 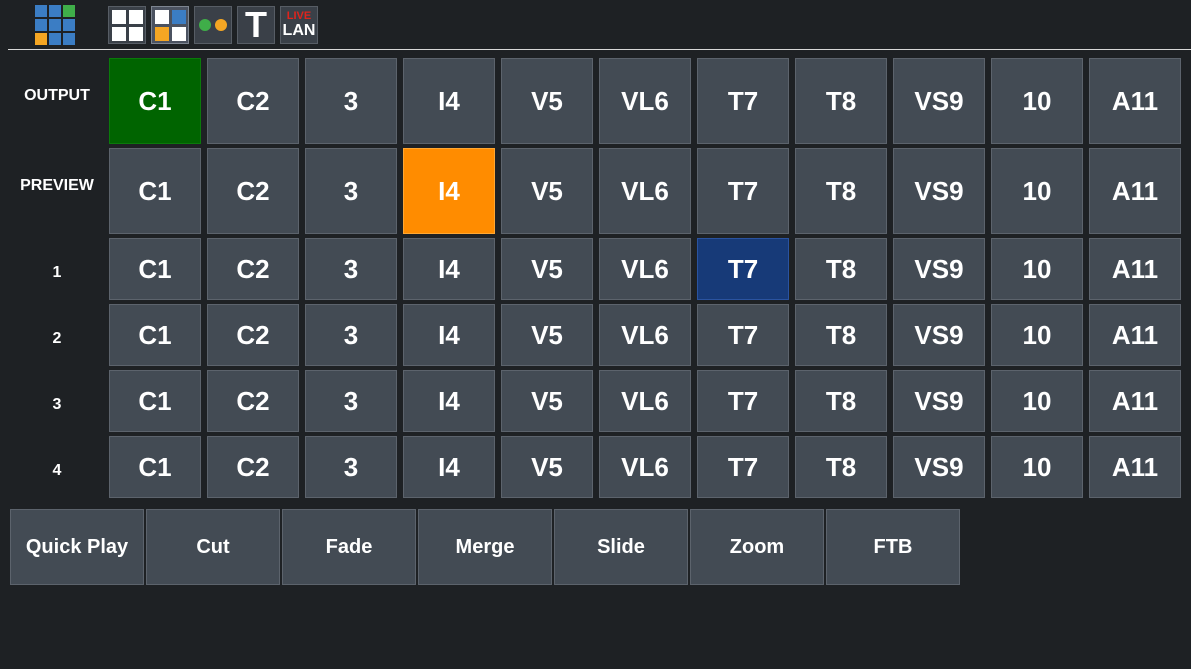 What do you see at coordinates (743, 401) in the screenshot?
I see `source-tile-3-t7: T7` at bounding box center [743, 401].